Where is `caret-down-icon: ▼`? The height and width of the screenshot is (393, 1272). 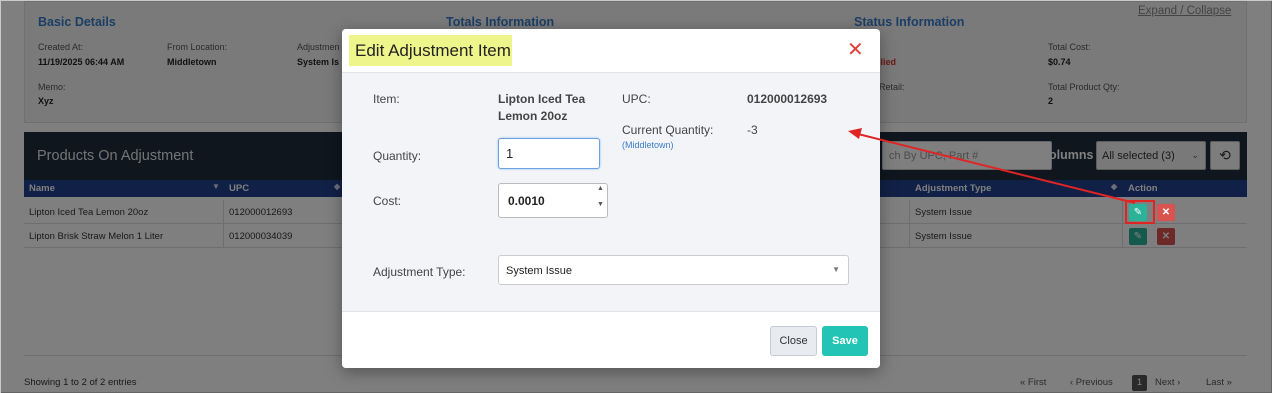
caret-down-icon: ▼ is located at coordinates (836, 269).